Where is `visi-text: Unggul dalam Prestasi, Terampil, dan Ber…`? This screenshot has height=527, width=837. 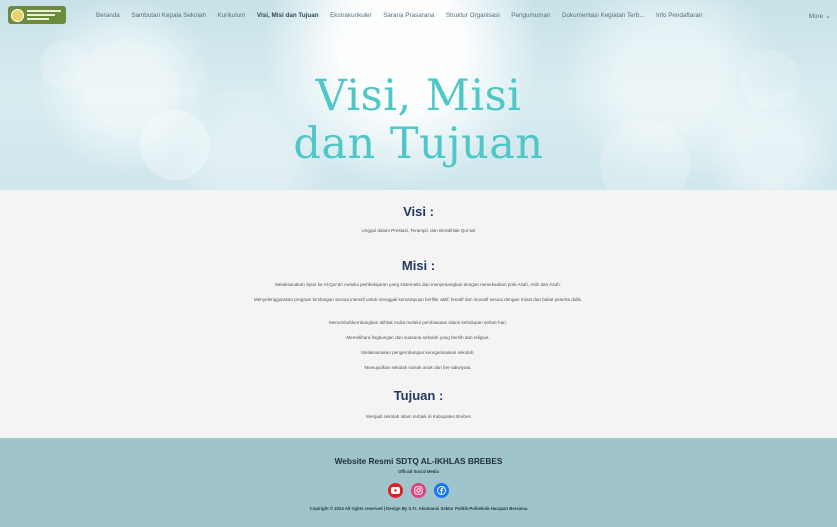
visi-text: Unggul dalam Prestasi, Terampil, dan Ber… is located at coordinates (418, 230).